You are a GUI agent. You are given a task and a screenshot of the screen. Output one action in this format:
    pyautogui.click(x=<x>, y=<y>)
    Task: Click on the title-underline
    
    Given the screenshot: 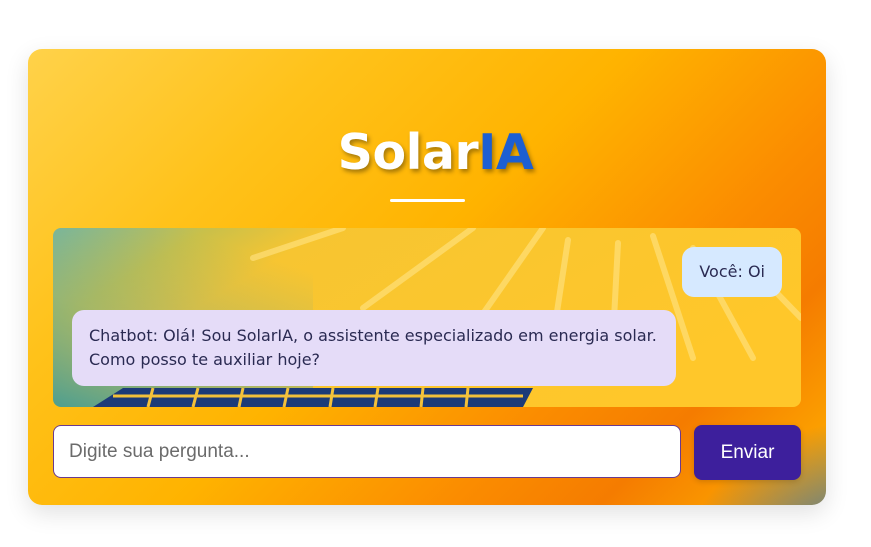 What is the action you would take?
    pyautogui.click(x=427, y=200)
    